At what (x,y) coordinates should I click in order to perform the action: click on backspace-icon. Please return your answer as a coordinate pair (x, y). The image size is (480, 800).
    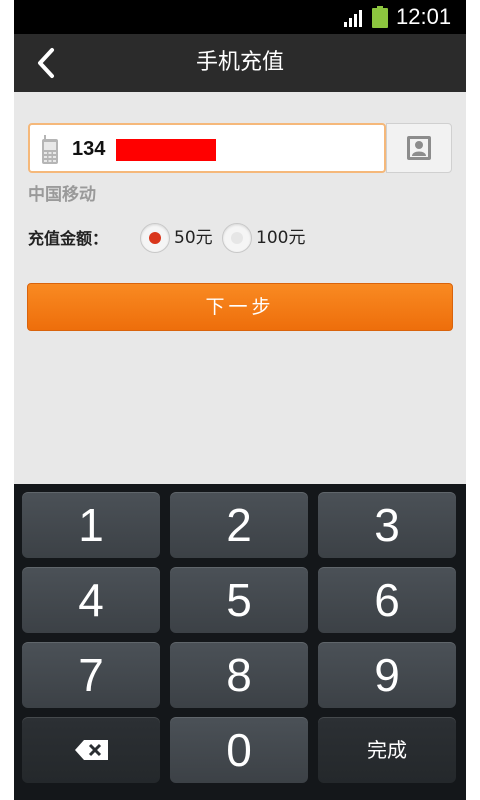
    Looking at the image, I should click on (91, 750).